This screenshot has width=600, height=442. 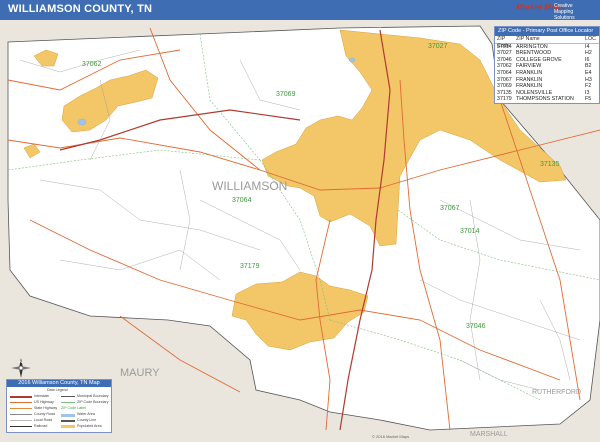 What do you see at coordinates (46, 408) in the screenshot?
I see `legend-item-state-highway: State Highway` at bounding box center [46, 408].